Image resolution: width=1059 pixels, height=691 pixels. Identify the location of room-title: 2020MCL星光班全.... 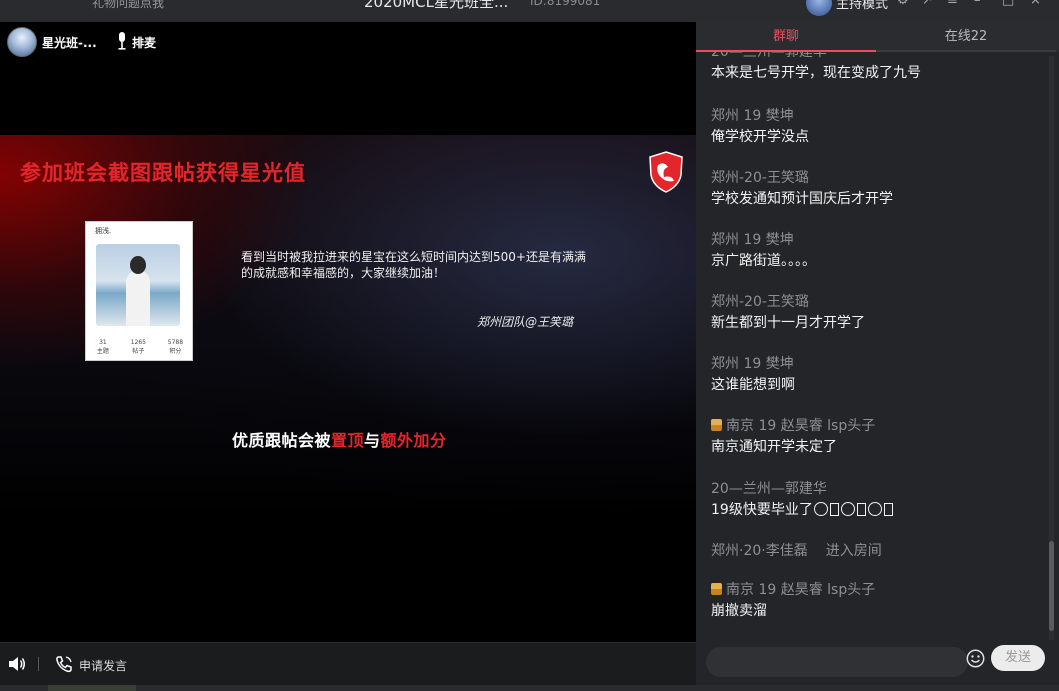
(436, 5).